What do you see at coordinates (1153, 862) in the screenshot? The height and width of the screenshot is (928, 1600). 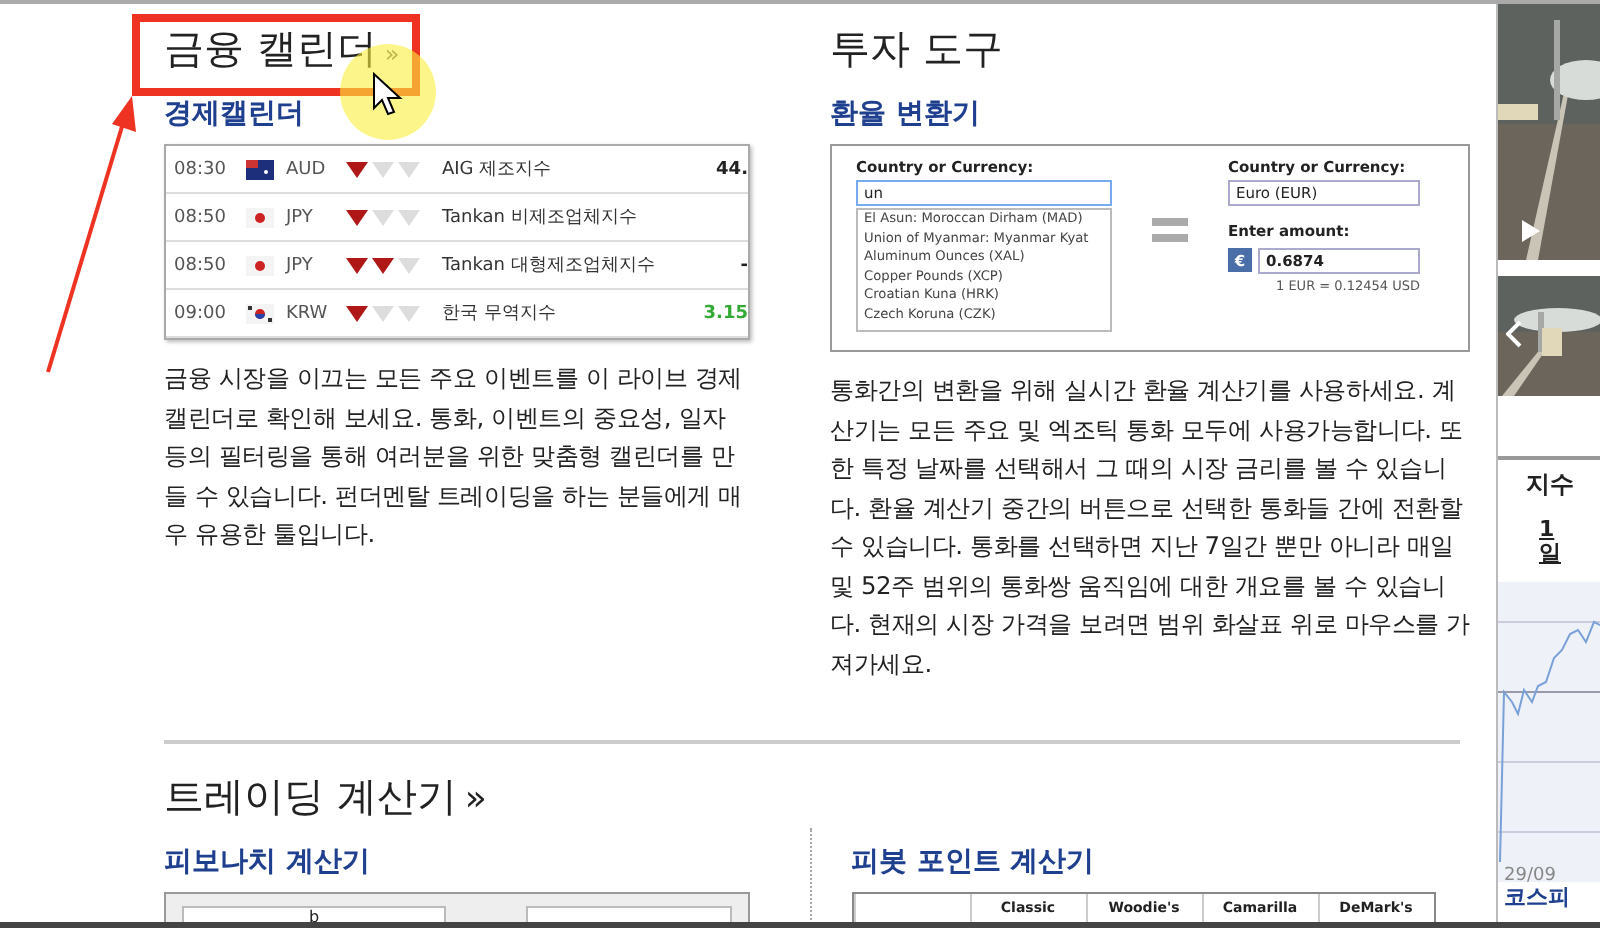 I see `tool-link: 피봇 포인트 계산기` at bounding box center [1153, 862].